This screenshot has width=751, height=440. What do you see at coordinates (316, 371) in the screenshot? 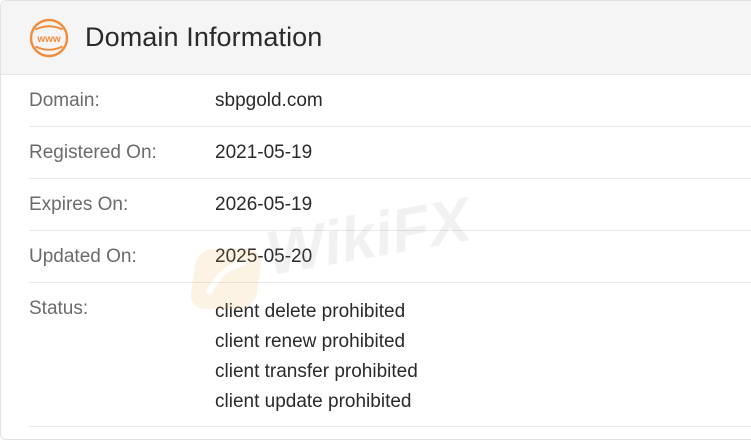
I see `status-item: client transfer prohibited` at bounding box center [316, 371].